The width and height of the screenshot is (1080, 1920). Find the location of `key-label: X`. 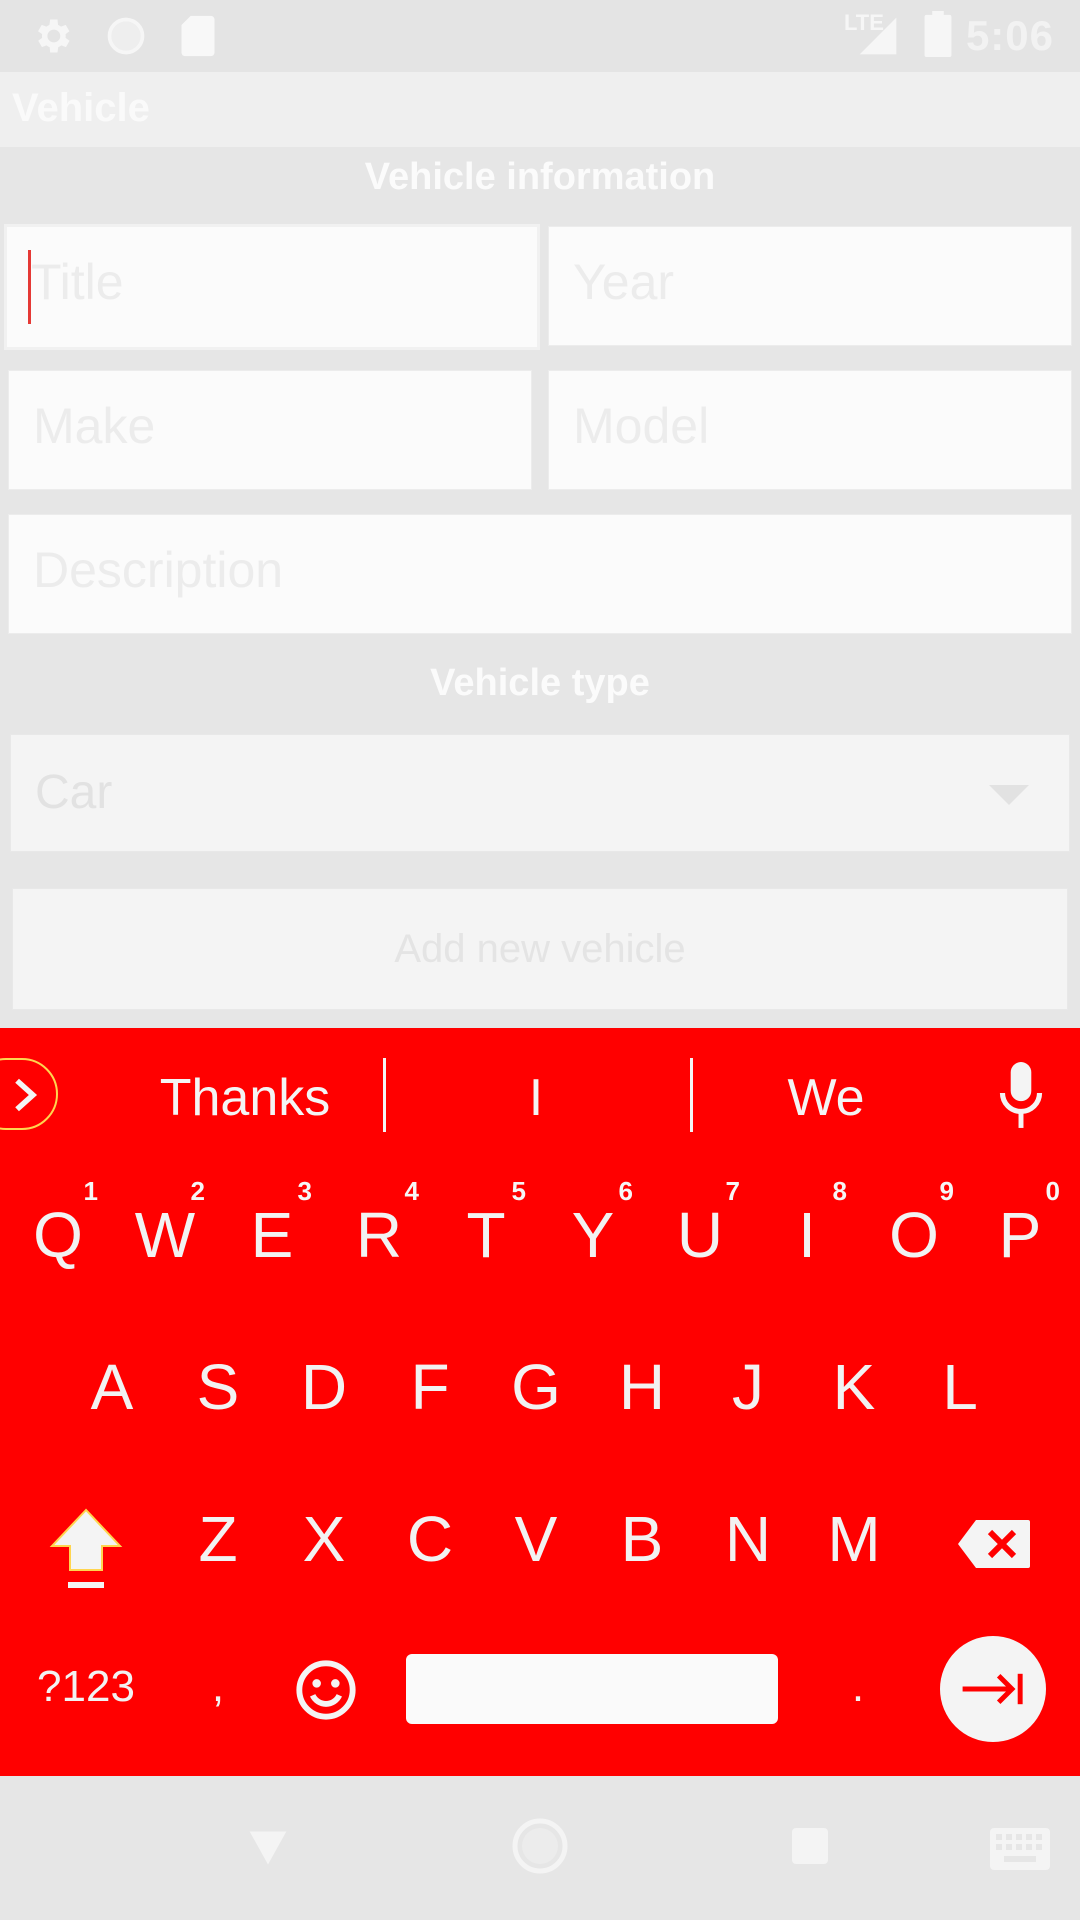

key-label: X is located at coordinates (324, 1539).